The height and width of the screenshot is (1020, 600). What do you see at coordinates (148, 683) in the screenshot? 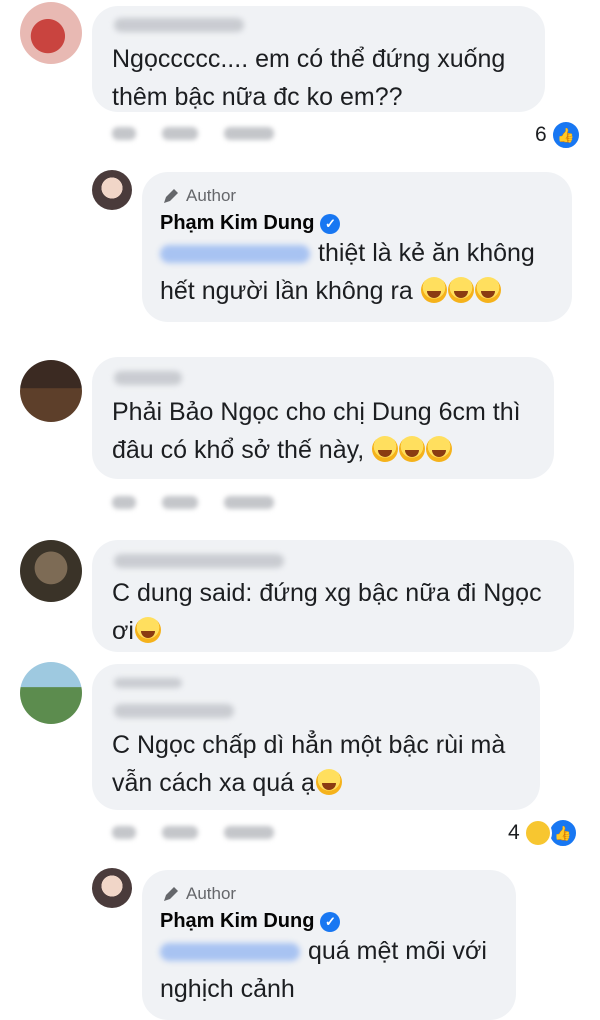
I see `top-fan-badge` at bounding box center [148, 683].